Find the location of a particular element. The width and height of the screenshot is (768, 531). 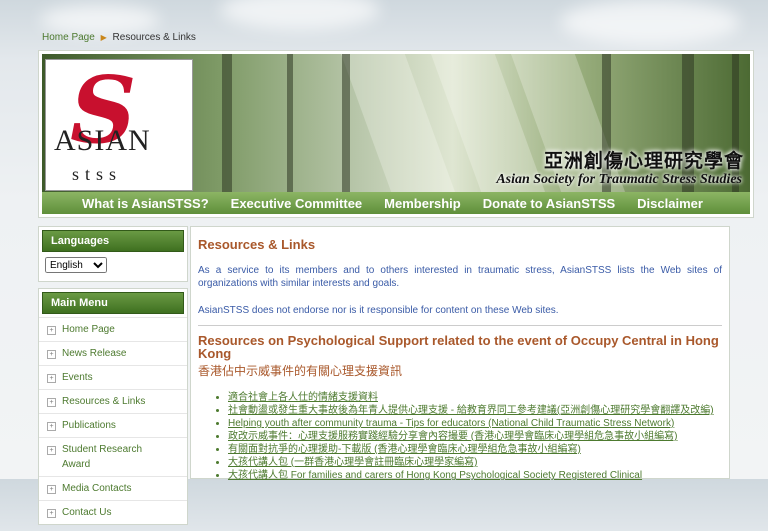

logo-stss-text: stss is located at coordinates (97, 174).